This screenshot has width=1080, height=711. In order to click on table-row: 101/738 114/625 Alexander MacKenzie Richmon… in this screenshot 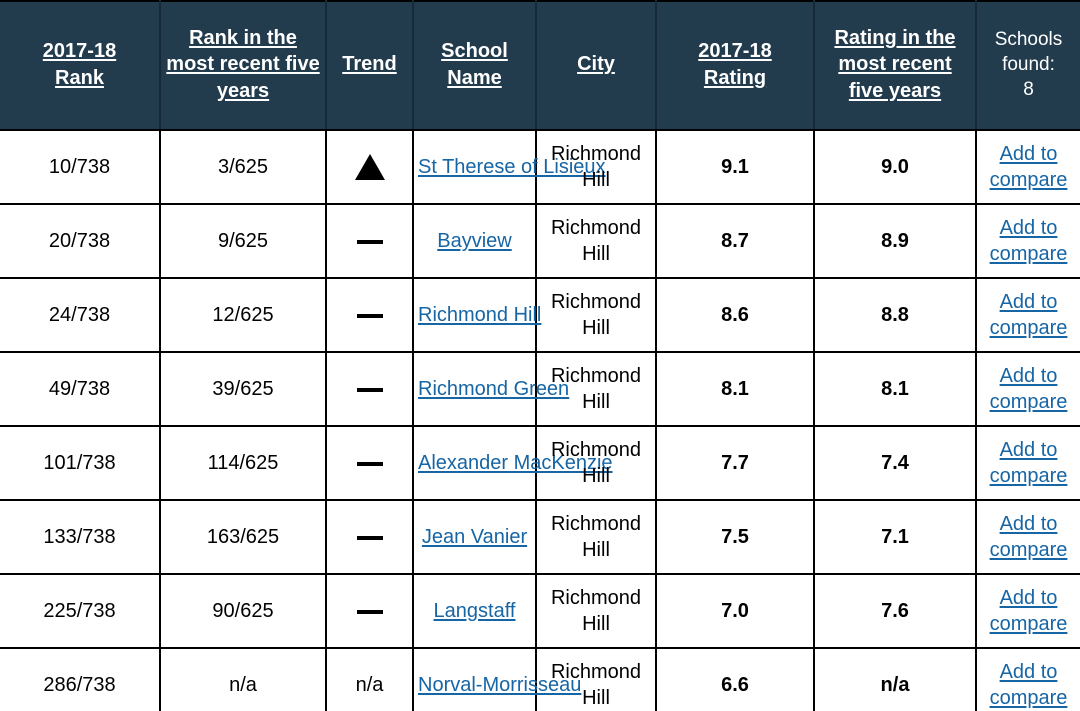, I will do `click(540, 463)`.